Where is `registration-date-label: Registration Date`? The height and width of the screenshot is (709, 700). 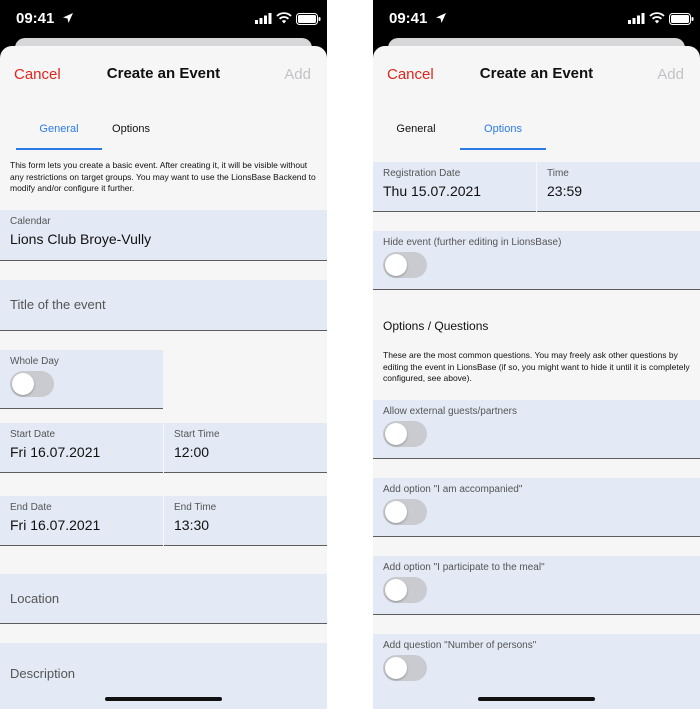 registration-date-label: Registration Date is located at coordinates (422, 173).